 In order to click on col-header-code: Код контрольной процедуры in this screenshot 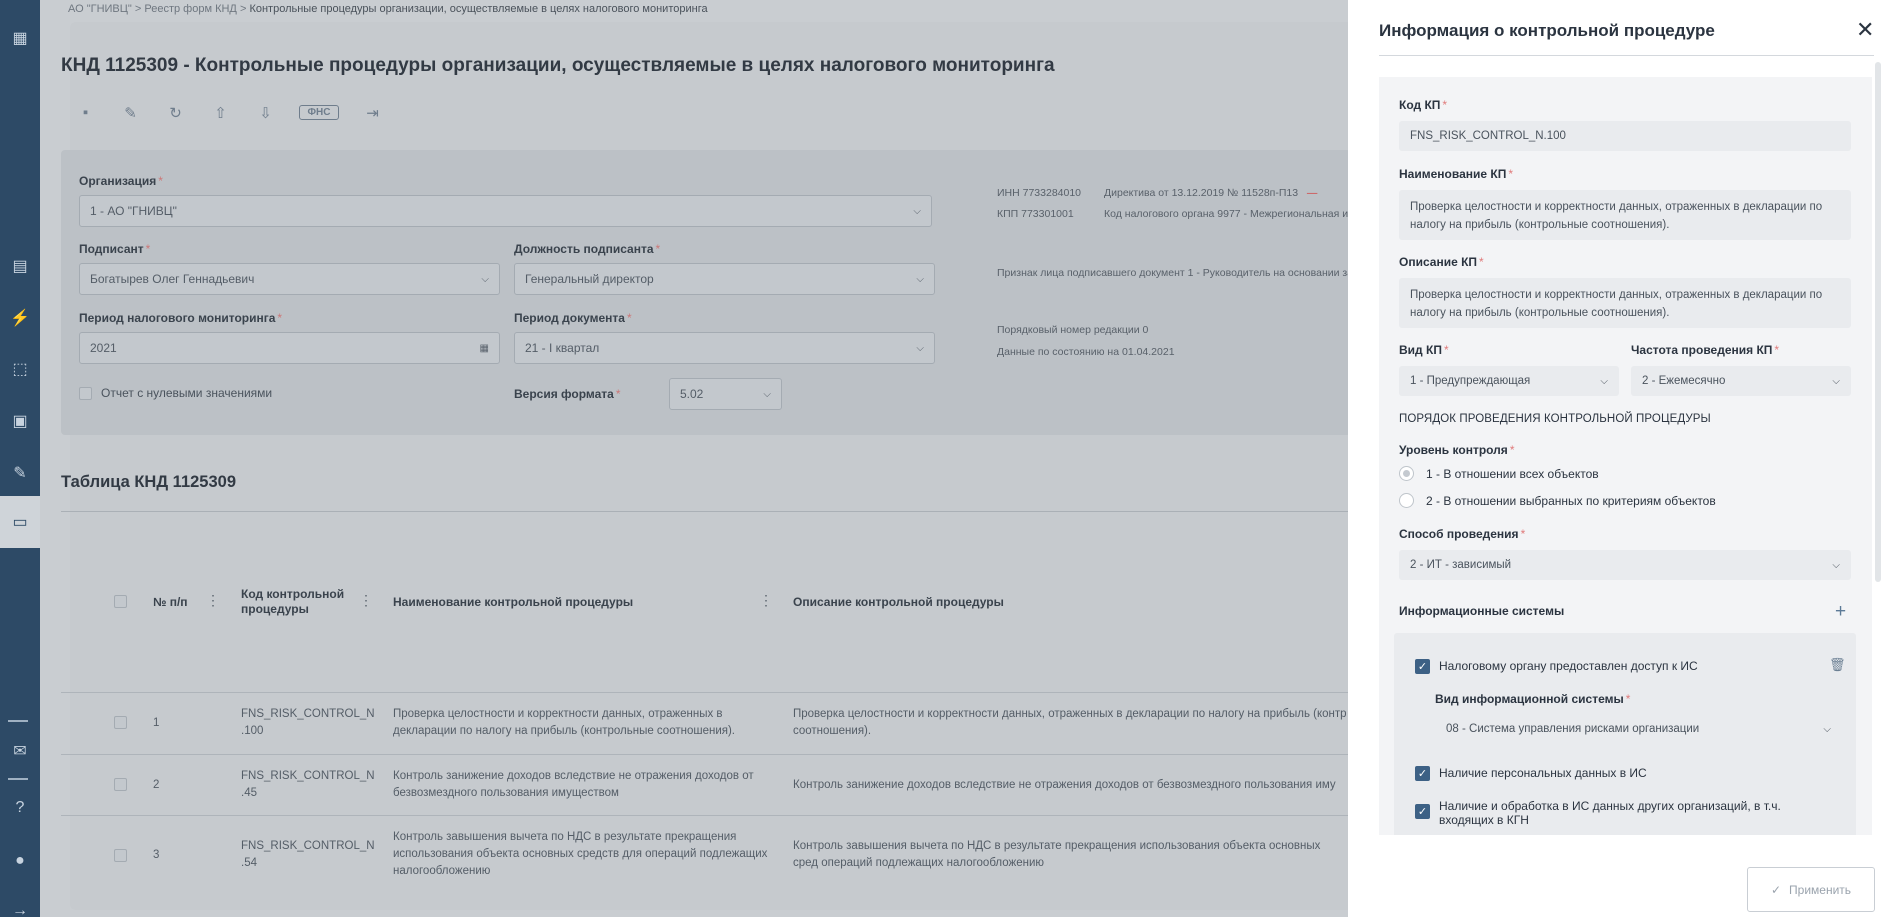, I will do `click(296, 602)`.